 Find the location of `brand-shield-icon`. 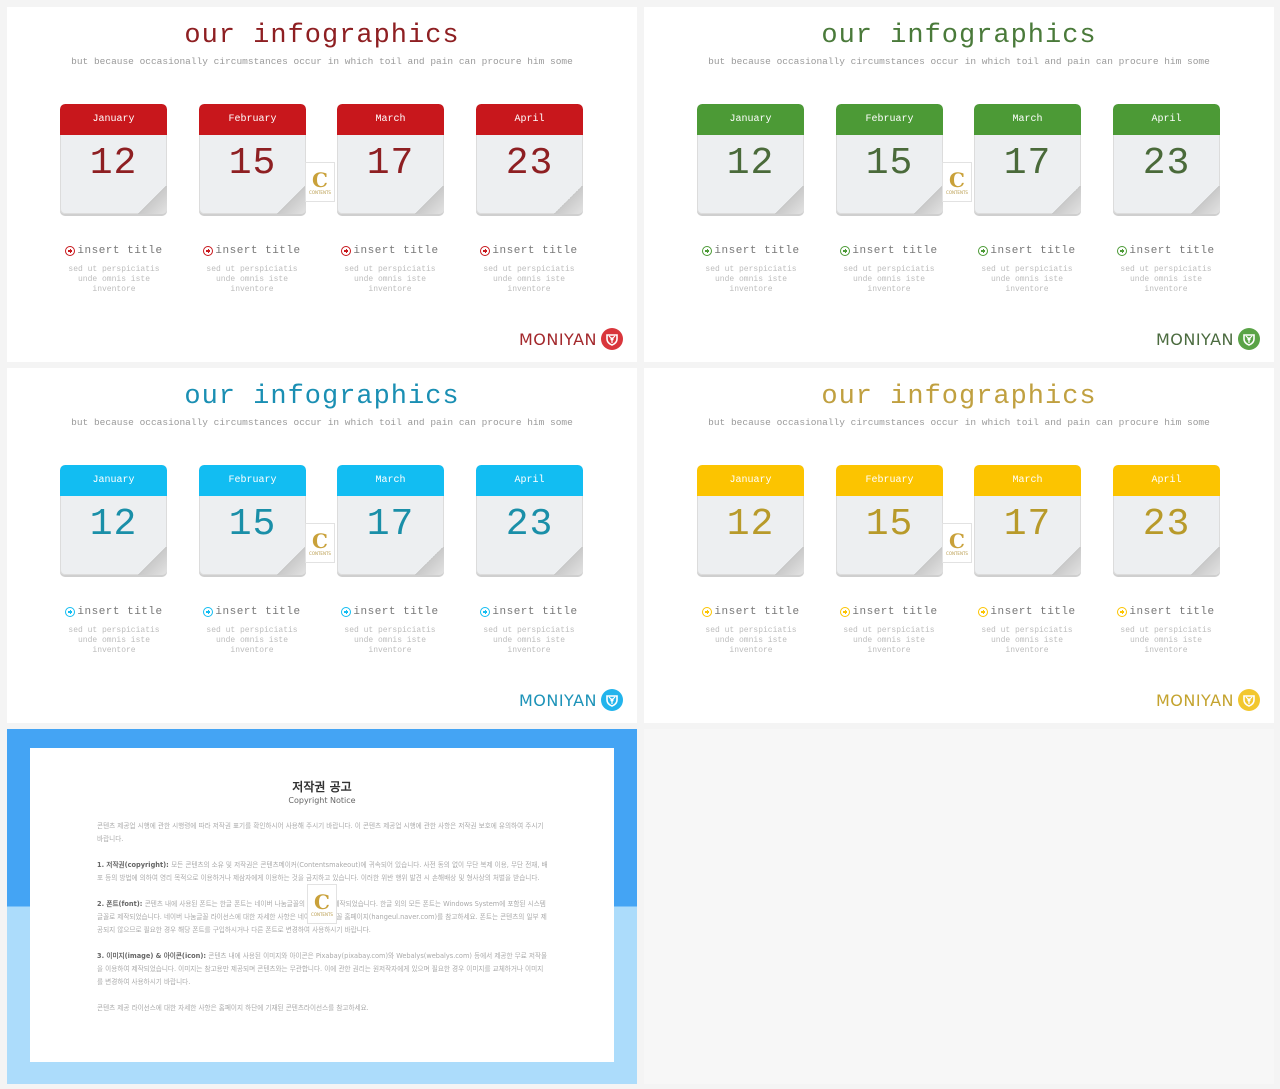

brand-shield-icon is located at coordinates (612, 339).